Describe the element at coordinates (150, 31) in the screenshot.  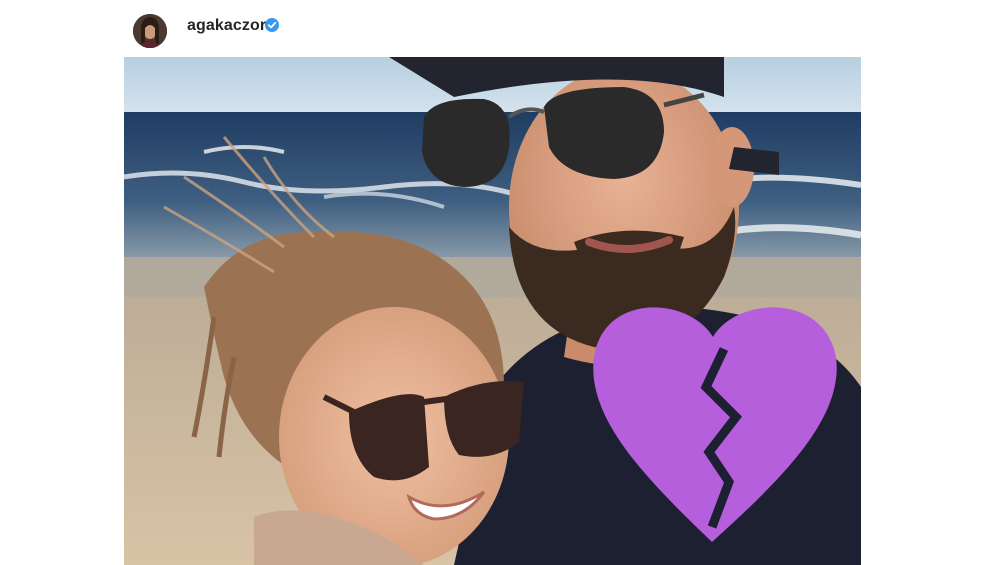
I see `profile-avatar` at that location.